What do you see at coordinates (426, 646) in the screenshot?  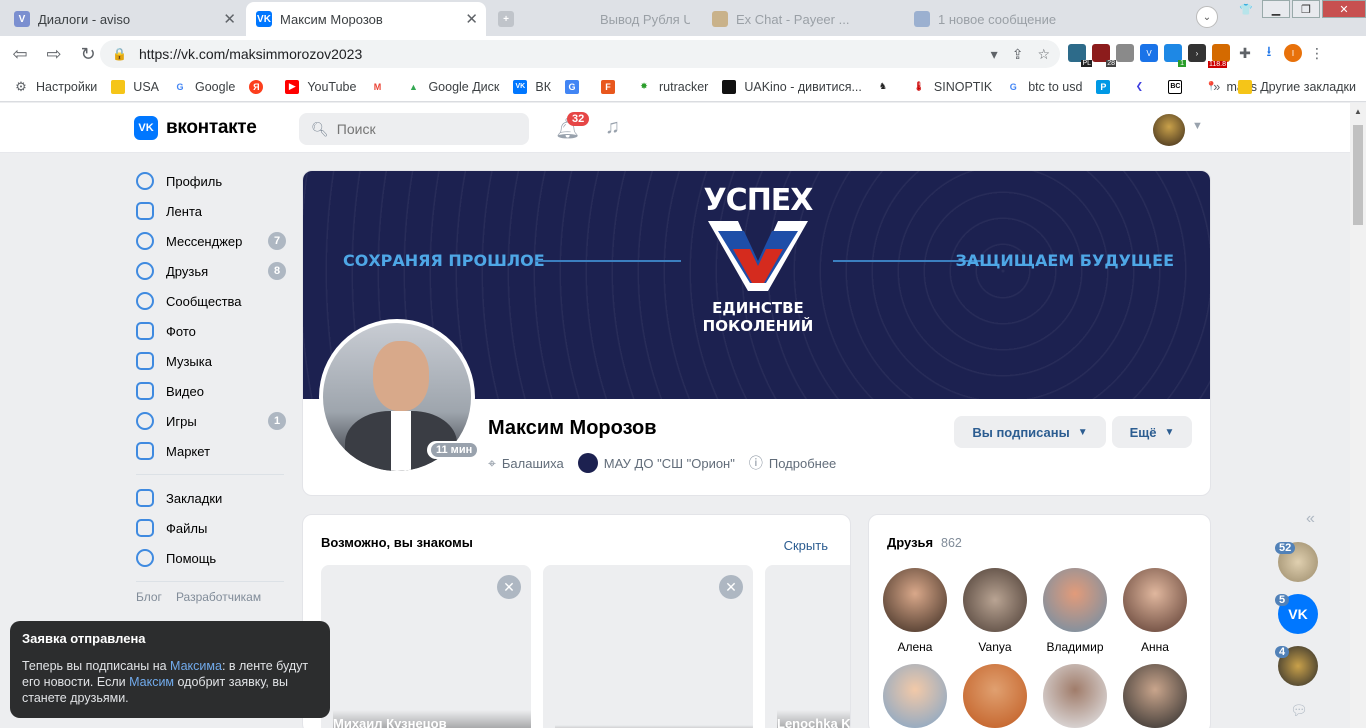 I see `suggestion-card: ✕ Михаил Кузнецов` at bounding box center [426, 646].